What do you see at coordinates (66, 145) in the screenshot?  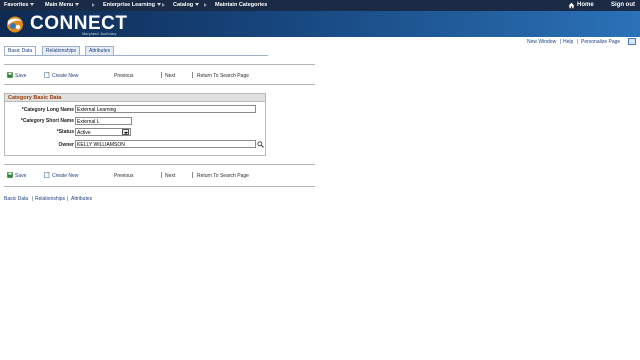 I see `owner-label: Owner` at bounding box center [66, 145].